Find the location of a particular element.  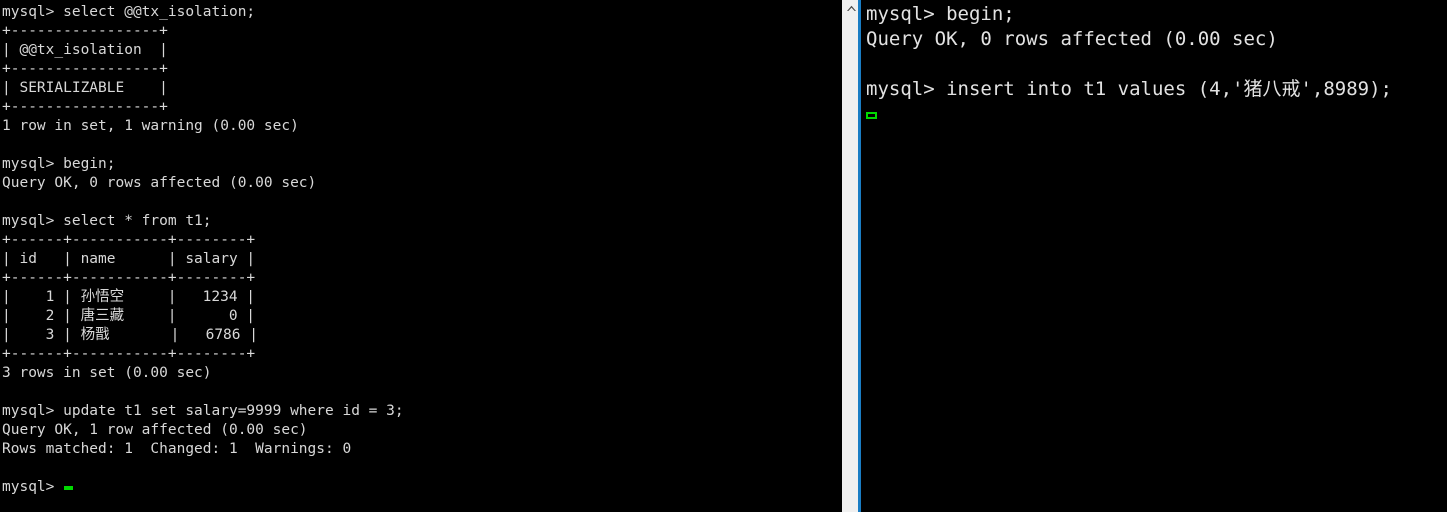

terminal-line: 1 row in set, 1 warning (0.00 sec) is located at coordinates (150, 126).